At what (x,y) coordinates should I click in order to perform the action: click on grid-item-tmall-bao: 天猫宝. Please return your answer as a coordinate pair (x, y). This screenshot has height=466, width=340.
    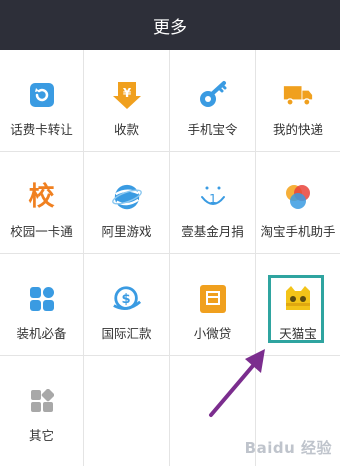
    Looking at the image, I should click on (298, 305).